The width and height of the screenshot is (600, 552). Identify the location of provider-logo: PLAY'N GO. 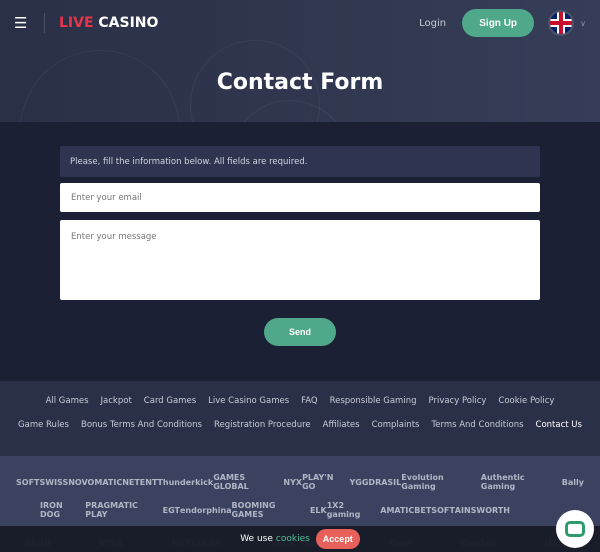
(318, 482).